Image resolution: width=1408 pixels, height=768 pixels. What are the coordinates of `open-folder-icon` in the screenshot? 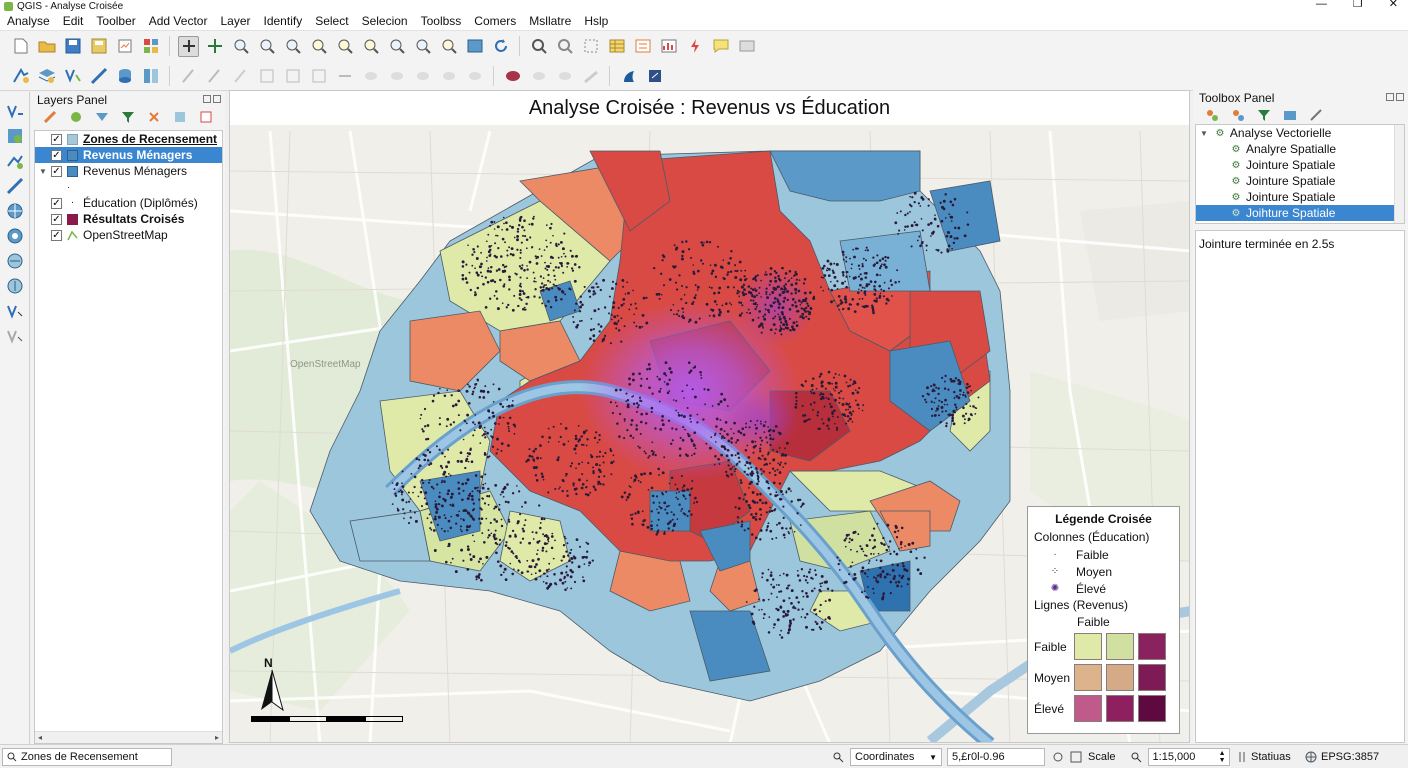 It's located at (46, 46).